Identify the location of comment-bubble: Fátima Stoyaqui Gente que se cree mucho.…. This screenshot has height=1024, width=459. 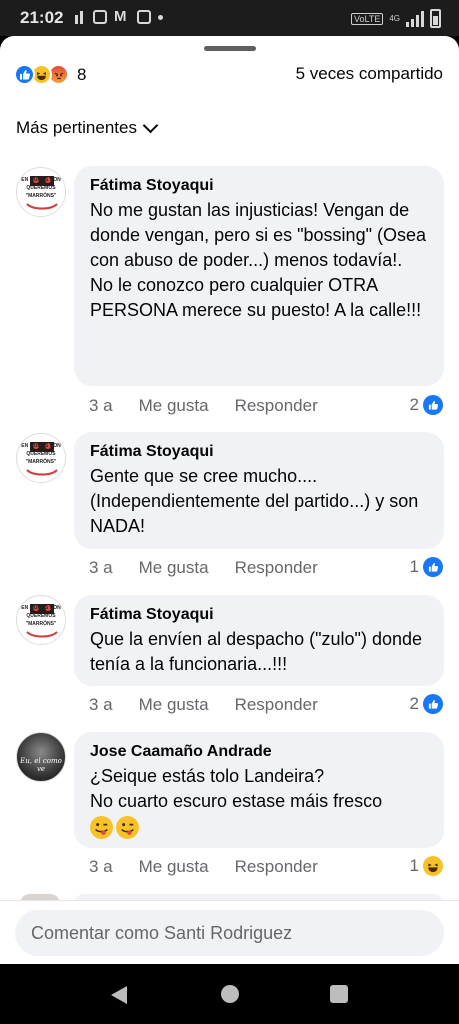
(259, 490).